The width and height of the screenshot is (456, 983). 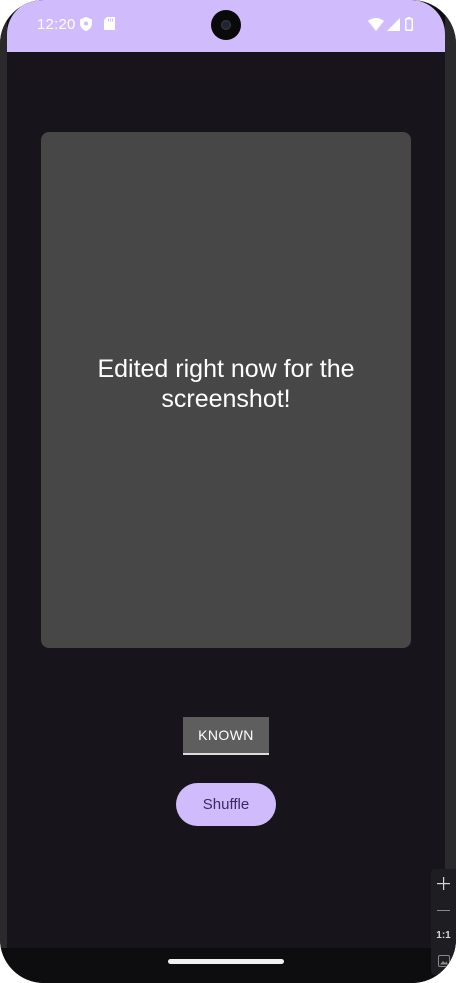 I want to click on minus-icon, so click(x=443, y=910).